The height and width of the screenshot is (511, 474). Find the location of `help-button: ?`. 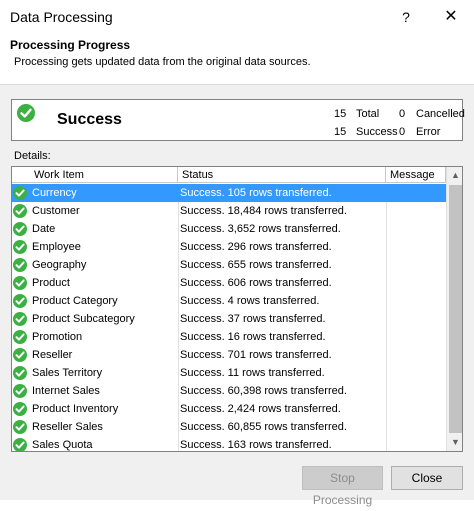

help-button: ? is located at coordinates (406, 17).